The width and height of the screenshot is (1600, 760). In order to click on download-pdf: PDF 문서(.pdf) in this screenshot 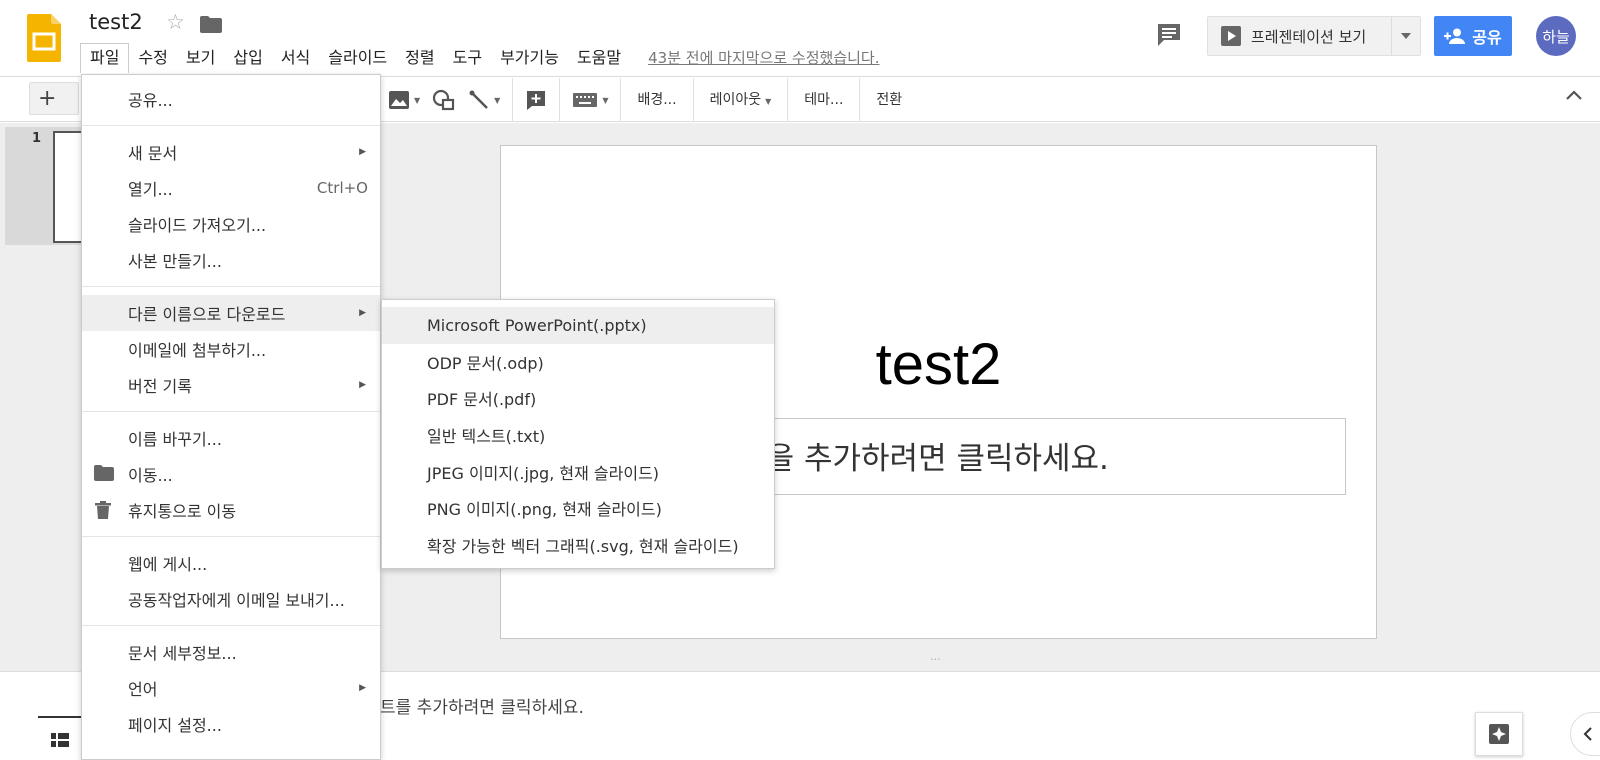, I will do `click(578, 398)`.